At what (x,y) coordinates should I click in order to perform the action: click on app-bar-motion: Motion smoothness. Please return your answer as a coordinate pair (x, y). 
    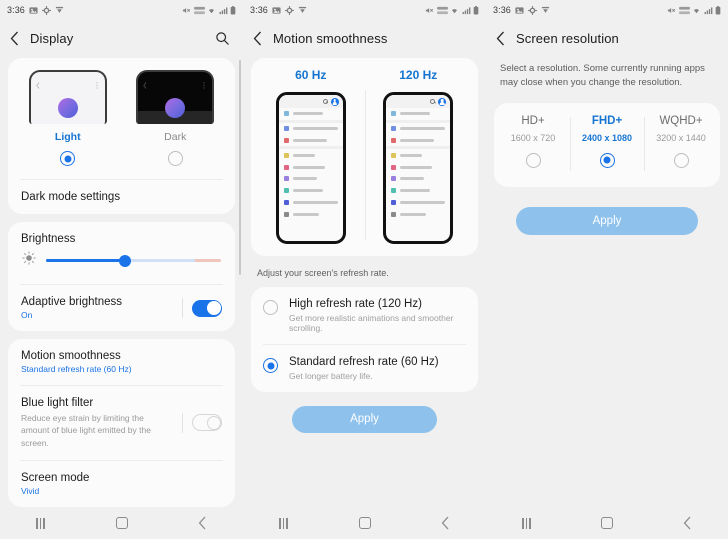
    Looking at the image, I should click on (364, 38).